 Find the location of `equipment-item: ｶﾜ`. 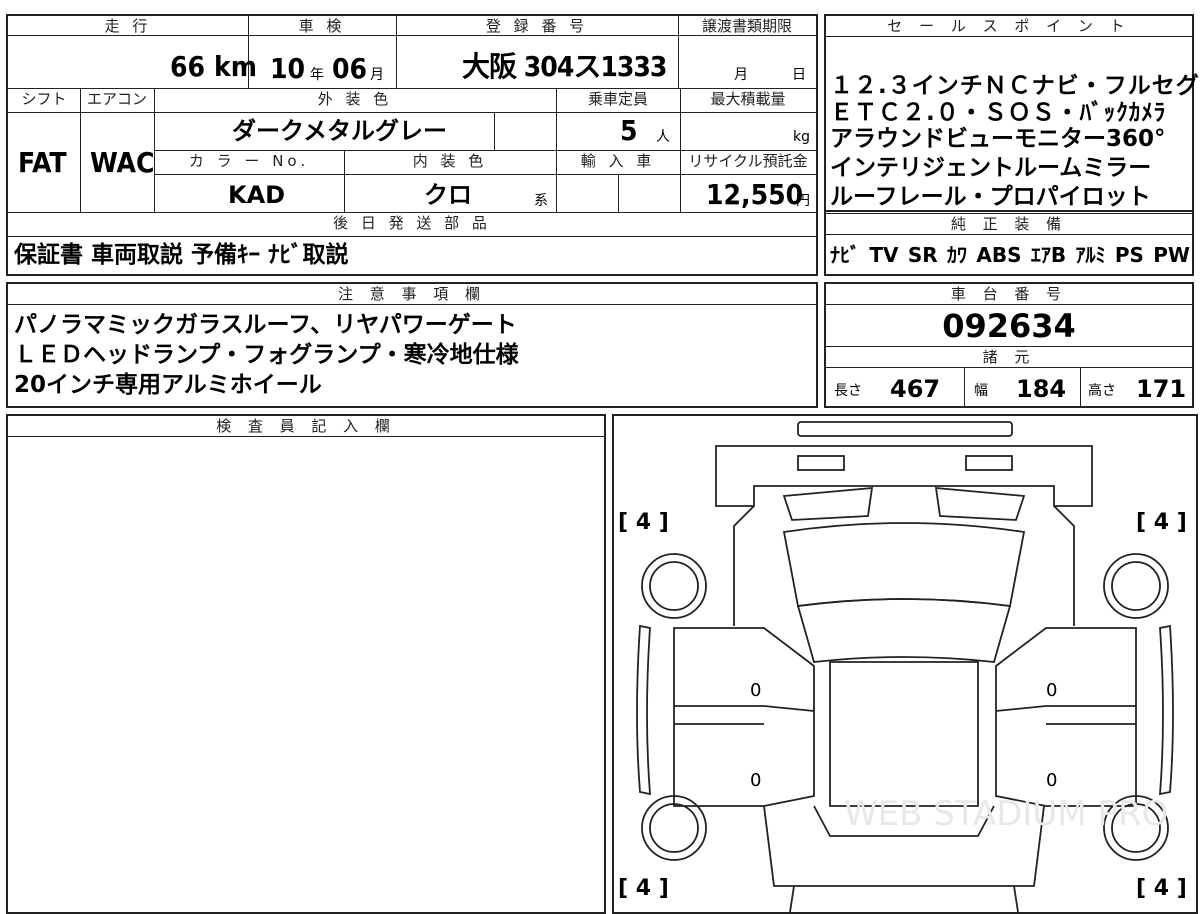

equipment-item: ｶﾜ is located at coordinates (957, 255).